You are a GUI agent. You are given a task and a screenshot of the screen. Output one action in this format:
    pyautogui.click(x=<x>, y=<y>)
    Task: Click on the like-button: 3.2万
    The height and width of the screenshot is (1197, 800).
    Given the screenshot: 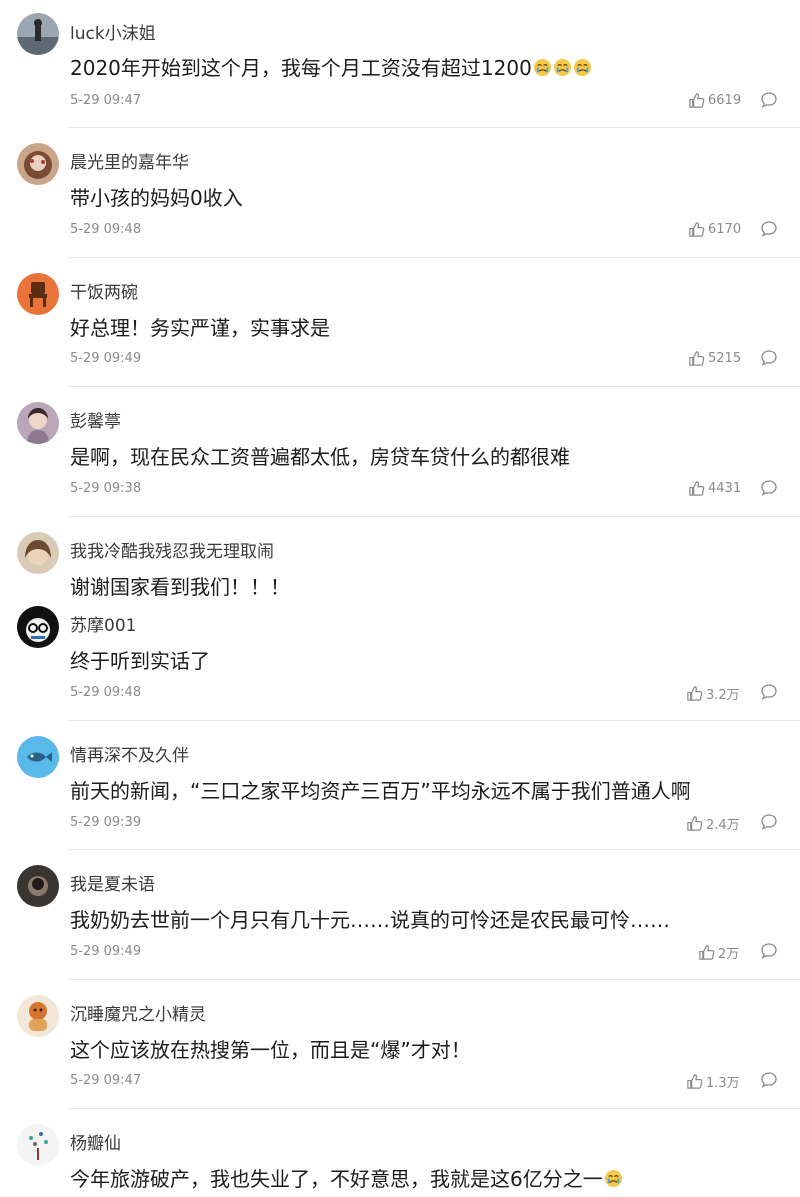 What is the action you would take?
    pyautogui.click(x=713, y=693)
    